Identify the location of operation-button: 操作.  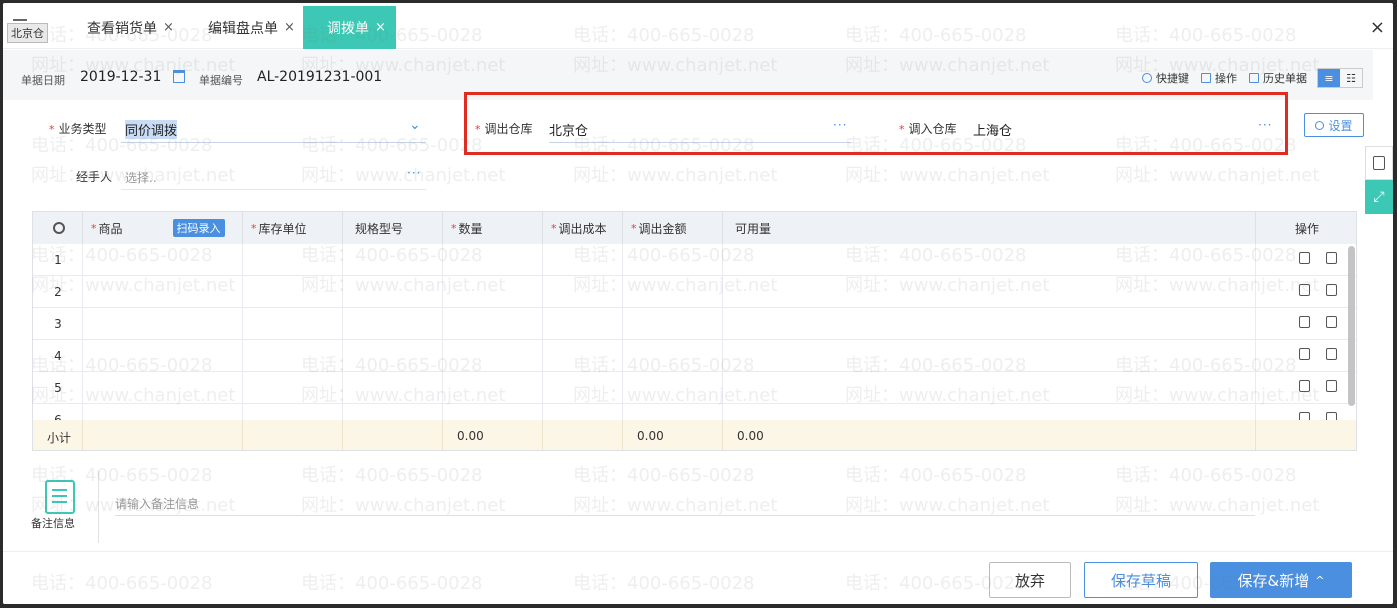
(1219, 78).